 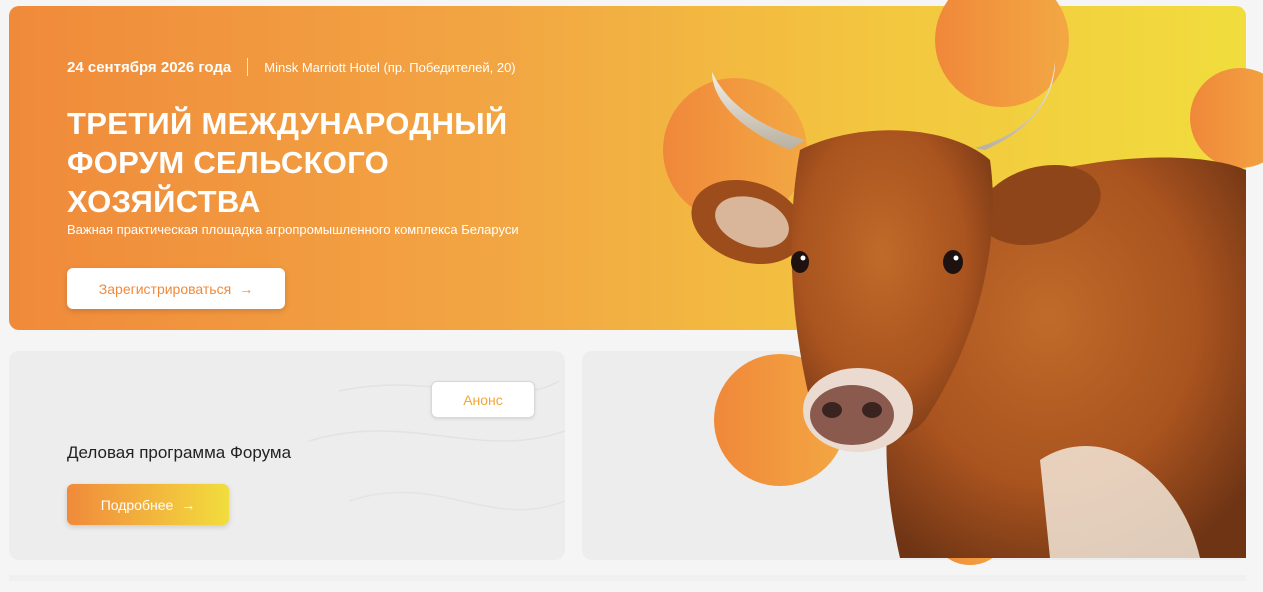 I want to click on hero-title-line: ХОЗЯЙСТВА, so click(x=164, y=201).